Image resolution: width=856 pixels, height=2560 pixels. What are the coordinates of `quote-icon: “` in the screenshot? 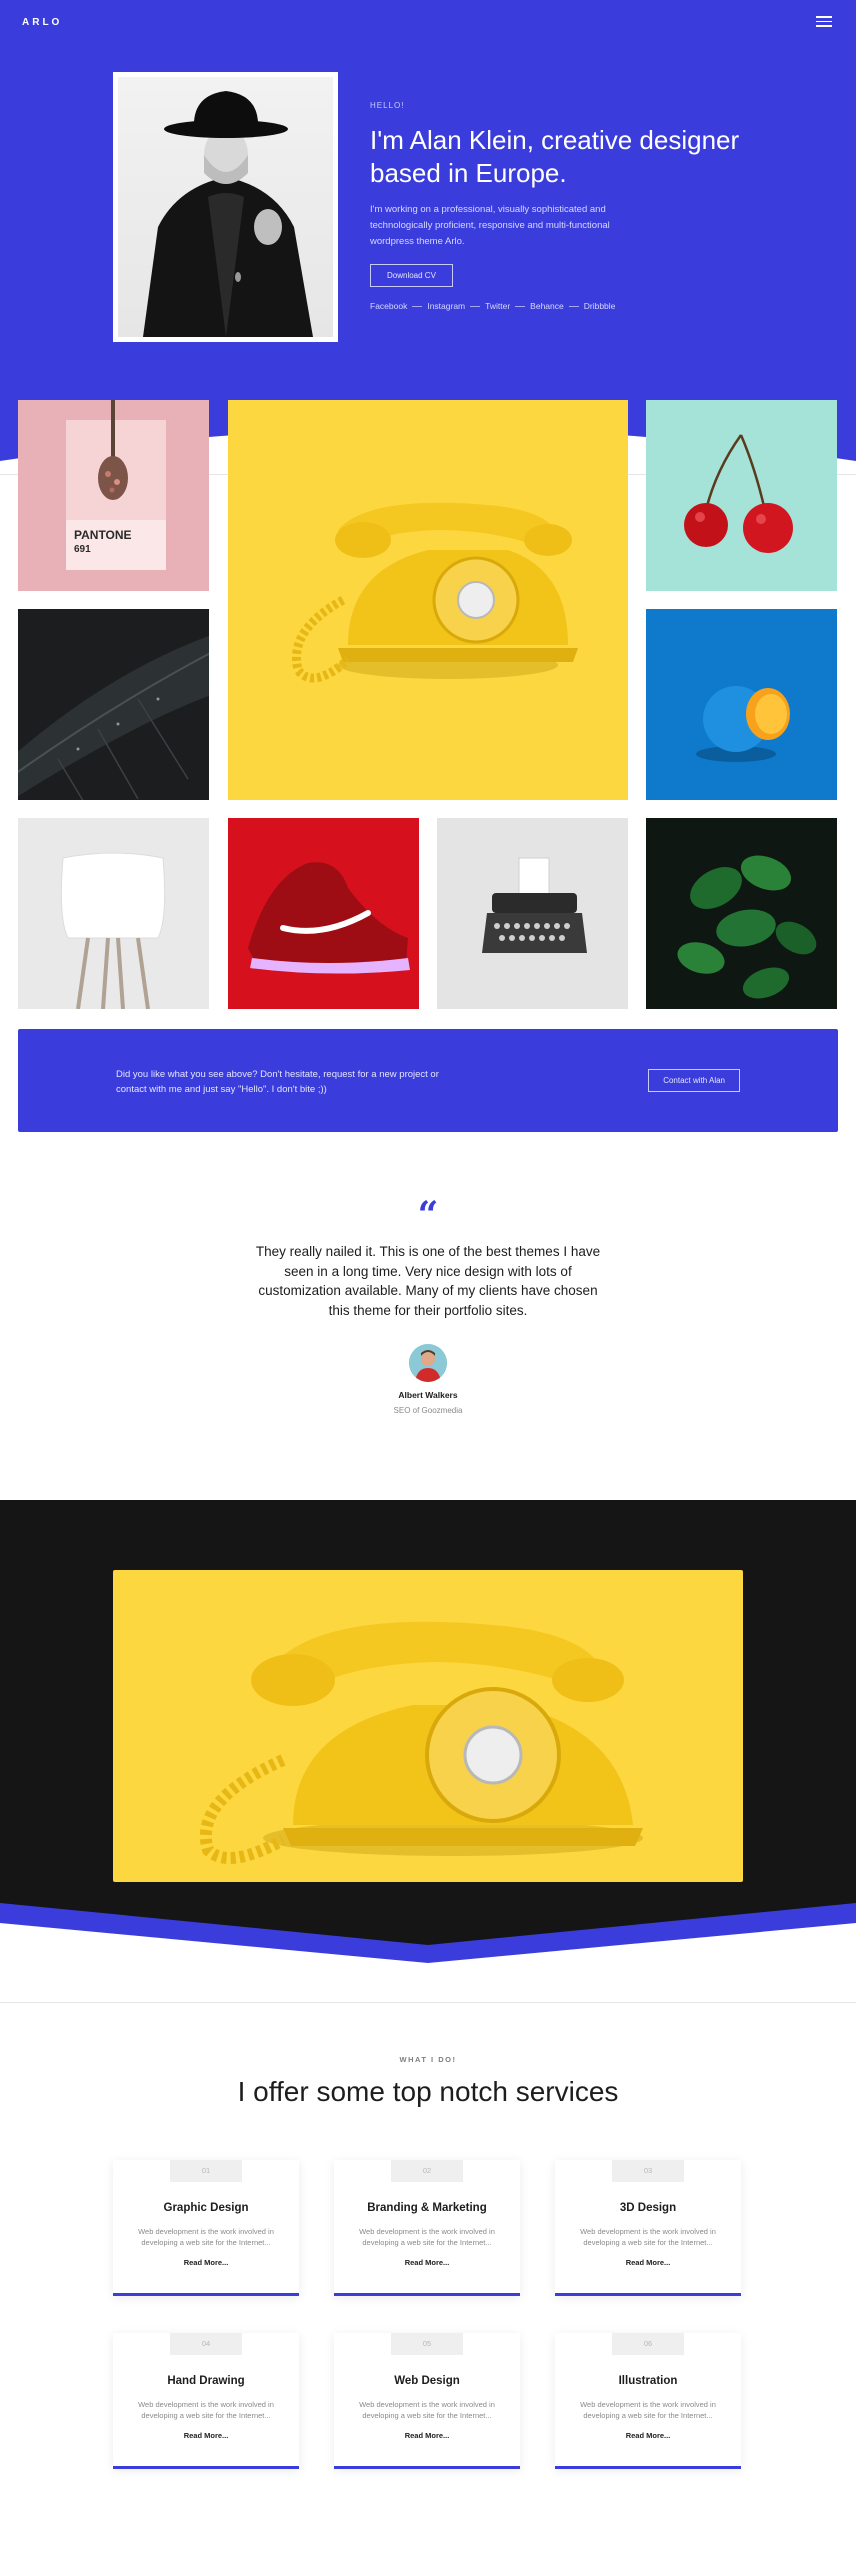 It's located at (428, 1215).